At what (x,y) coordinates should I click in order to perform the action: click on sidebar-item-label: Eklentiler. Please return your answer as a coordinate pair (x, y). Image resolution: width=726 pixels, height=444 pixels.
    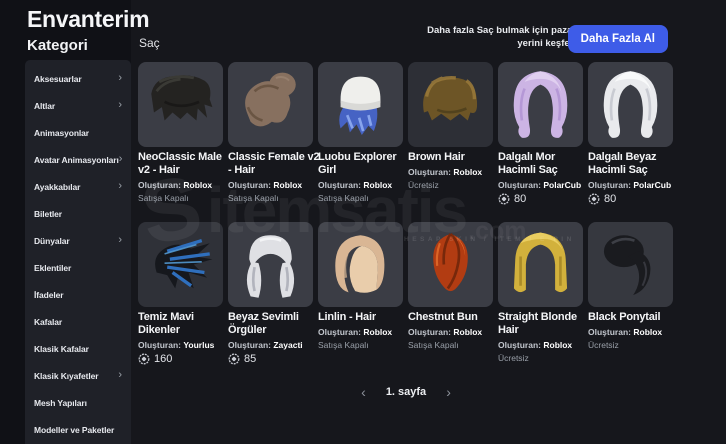
    Looking at the image, I should click on (53, 267).